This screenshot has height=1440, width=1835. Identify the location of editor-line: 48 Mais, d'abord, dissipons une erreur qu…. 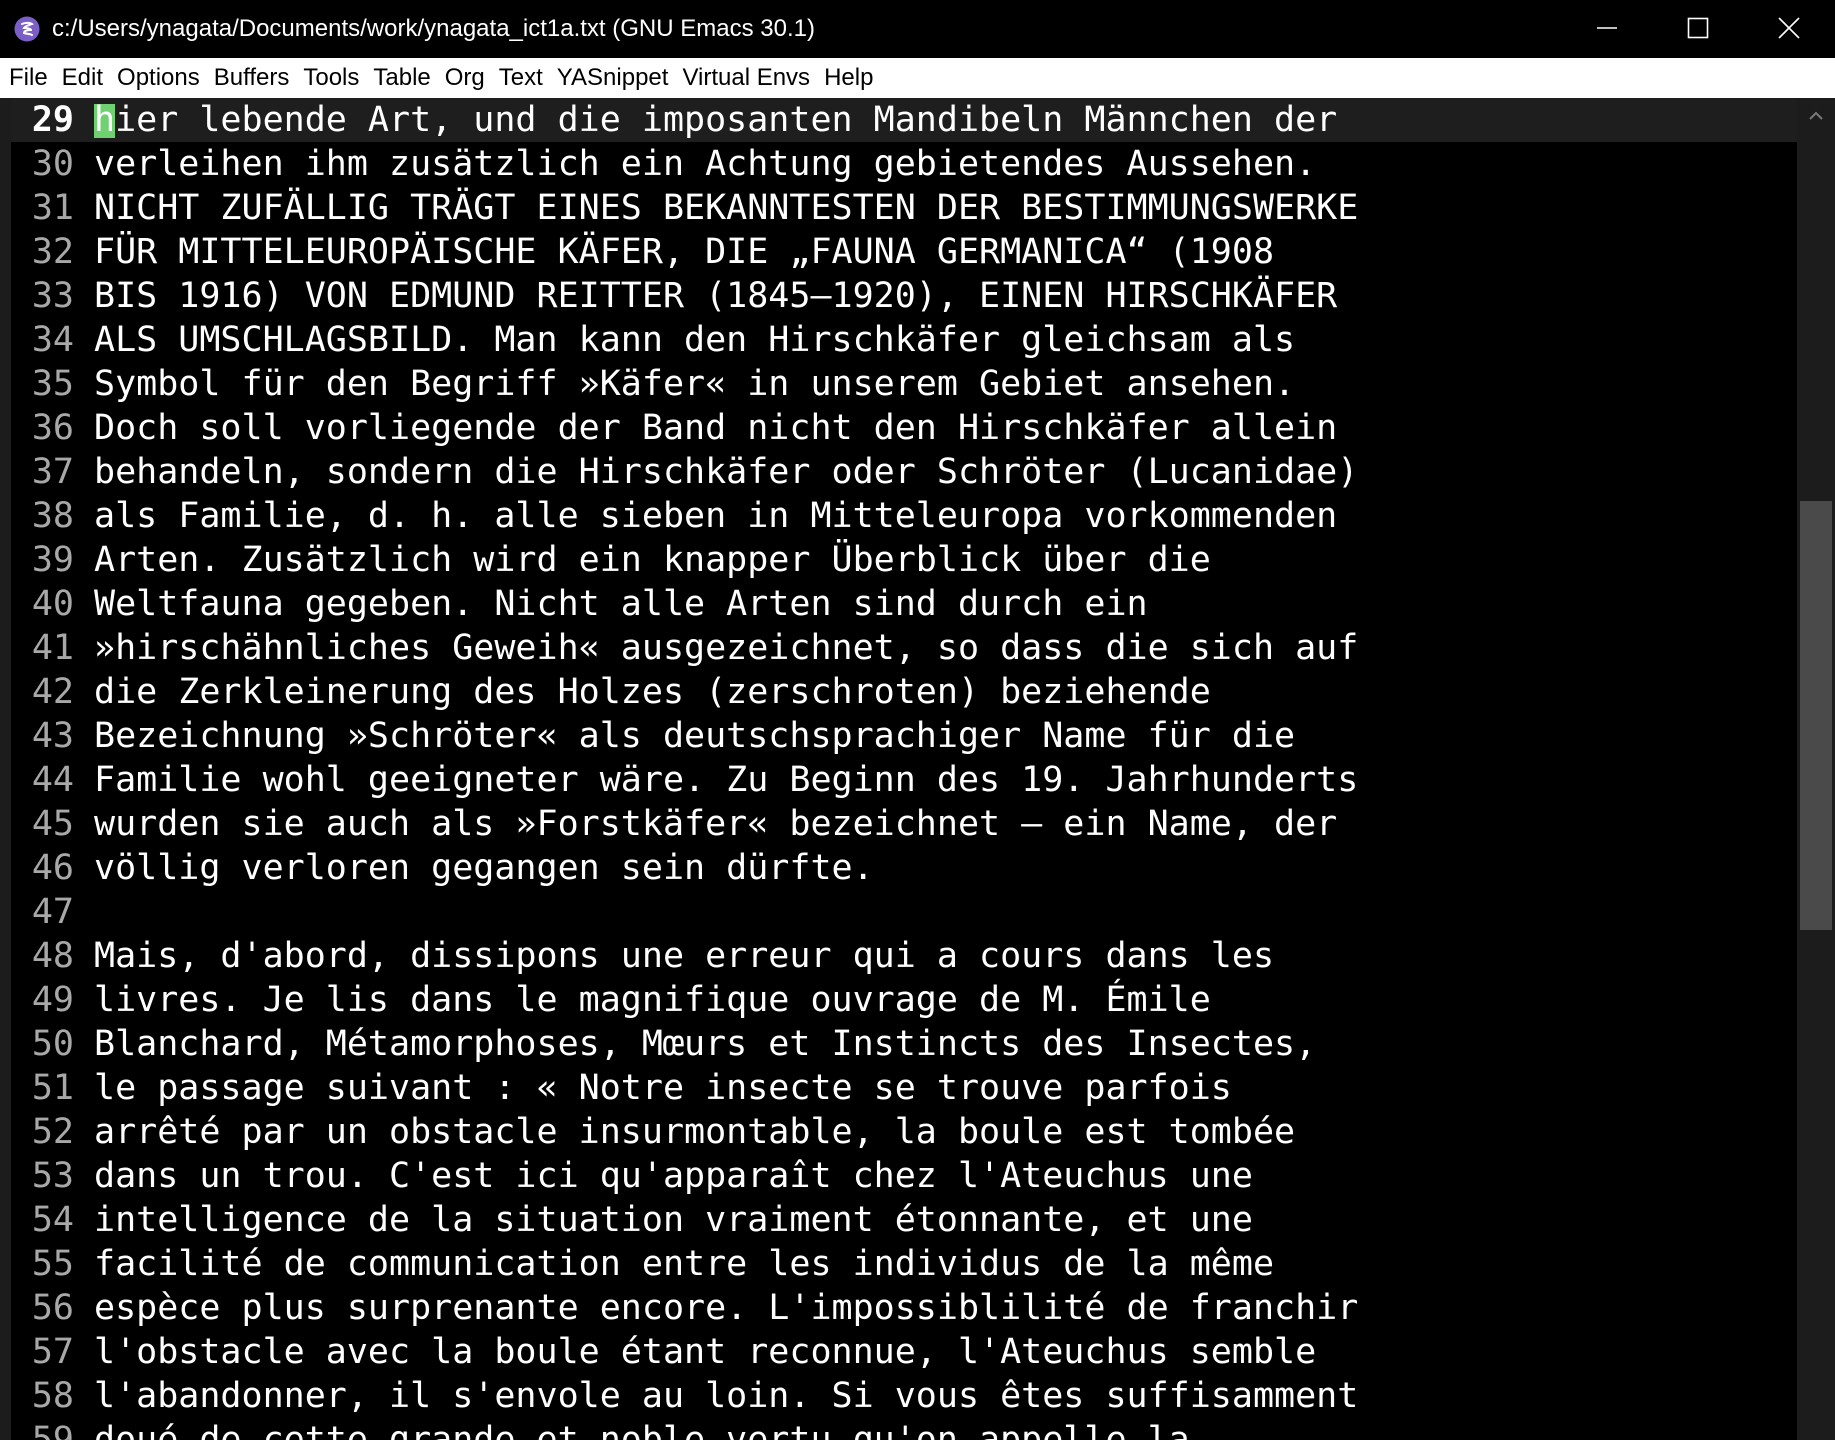
(904, 956).